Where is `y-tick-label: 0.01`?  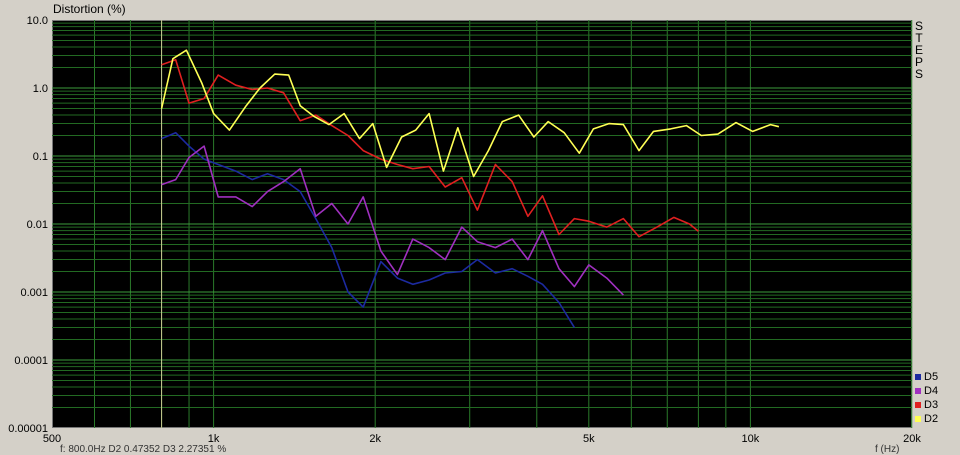
y-tick-label: 0.01 is located at coordinates (37, 225).